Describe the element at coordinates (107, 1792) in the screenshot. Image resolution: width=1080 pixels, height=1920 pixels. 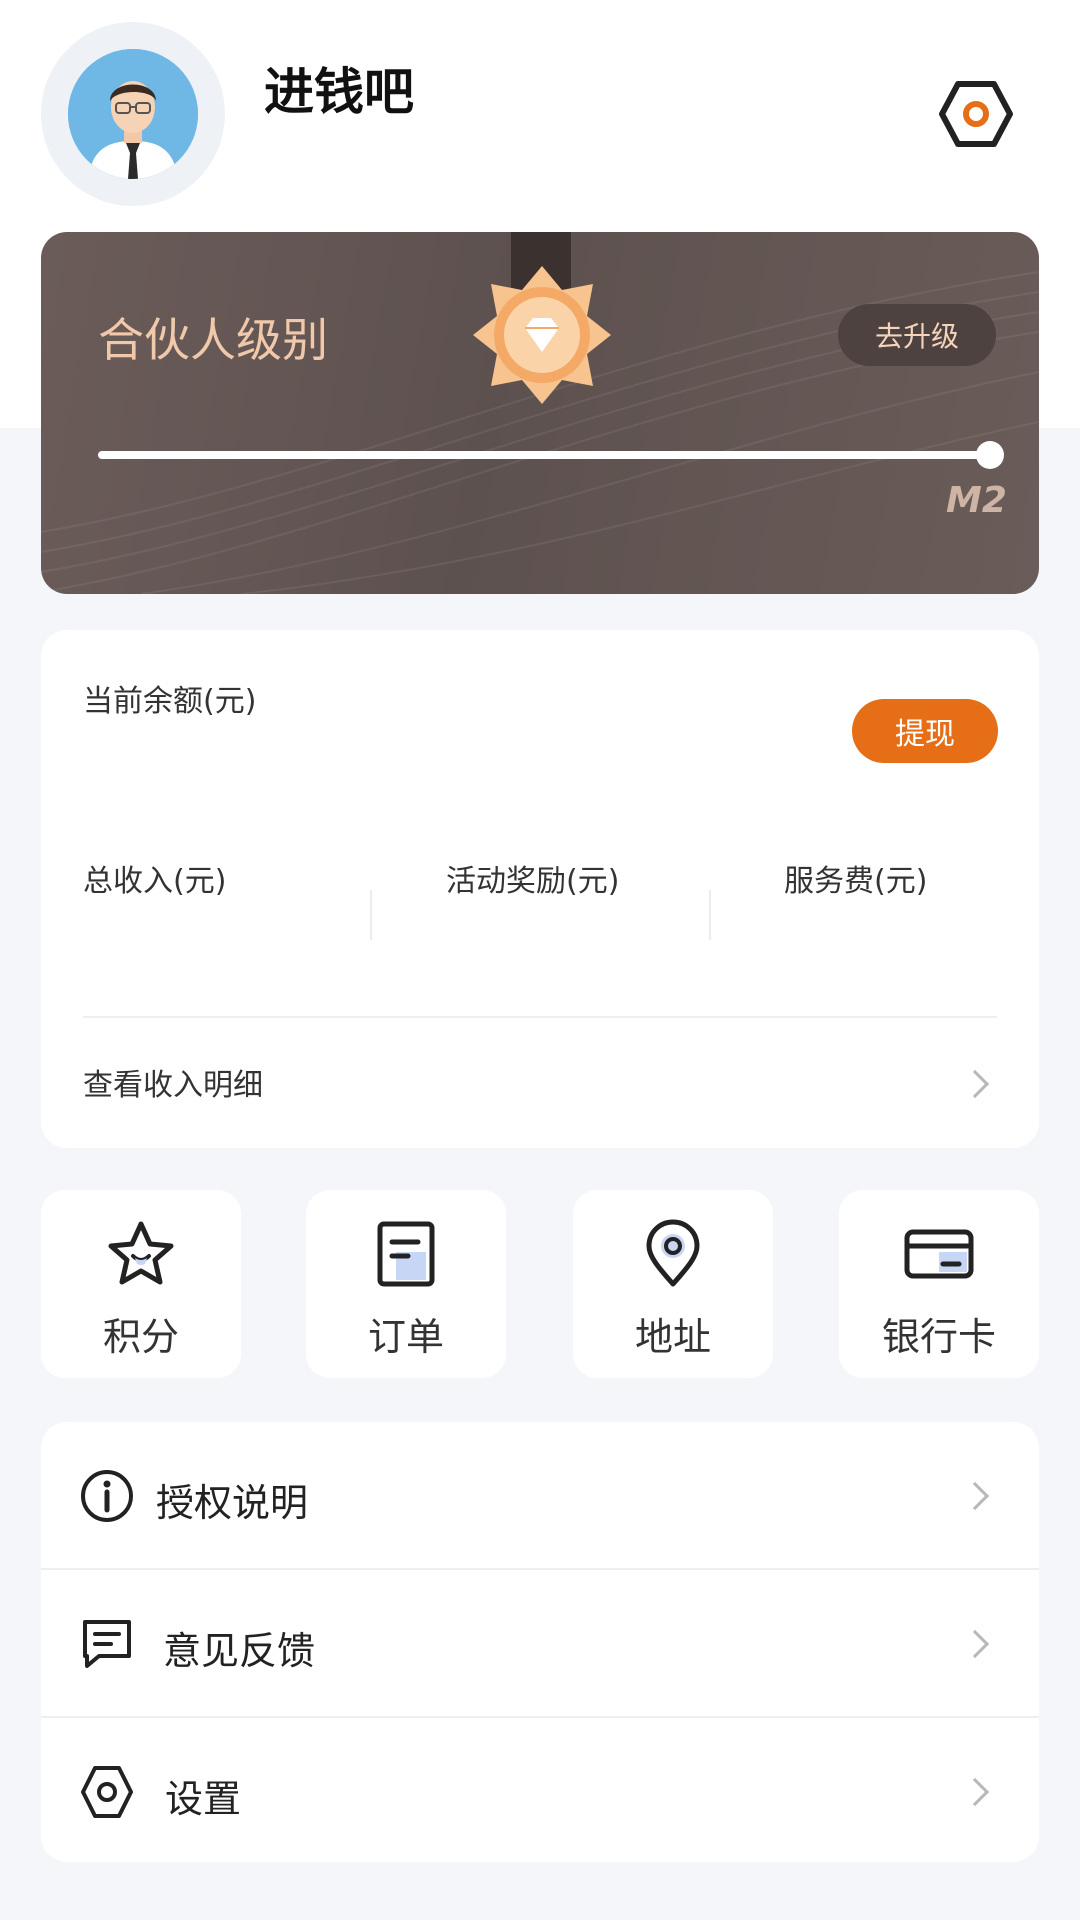
I see `settings-icon` at that location.